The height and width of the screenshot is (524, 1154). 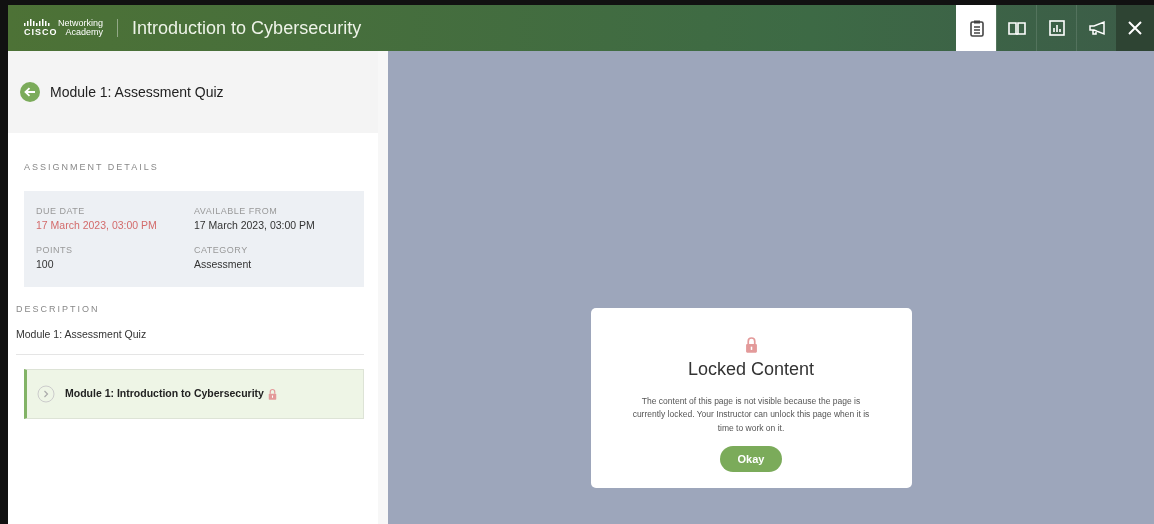 What do you see at coordinates (61, 211) in the screenshot?
I see `detail-label: DUE DATE` at bounding box center [61, 211].